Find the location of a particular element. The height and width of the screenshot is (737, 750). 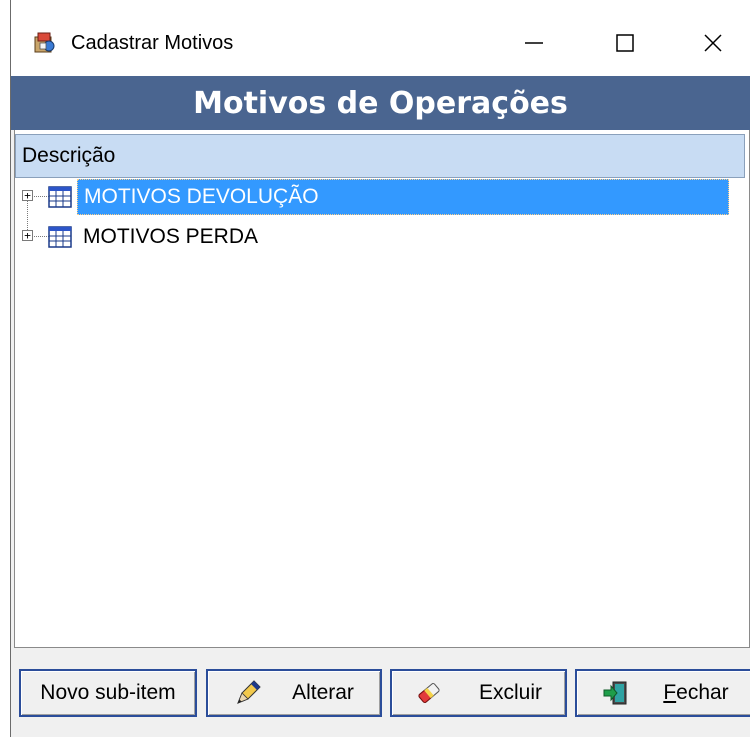

tree-item: + MOTIVOS DEVOLUÇÃO is located at coordinates (380, 197).